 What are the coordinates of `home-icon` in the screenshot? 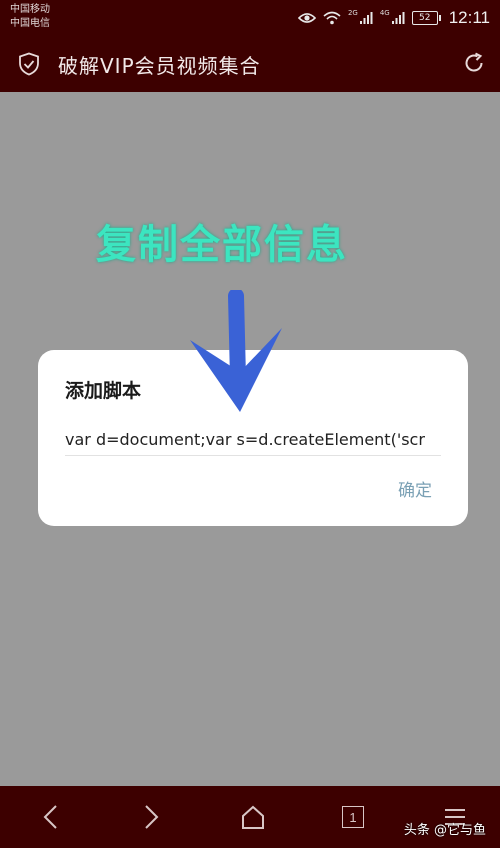 It's located at (253, 817).